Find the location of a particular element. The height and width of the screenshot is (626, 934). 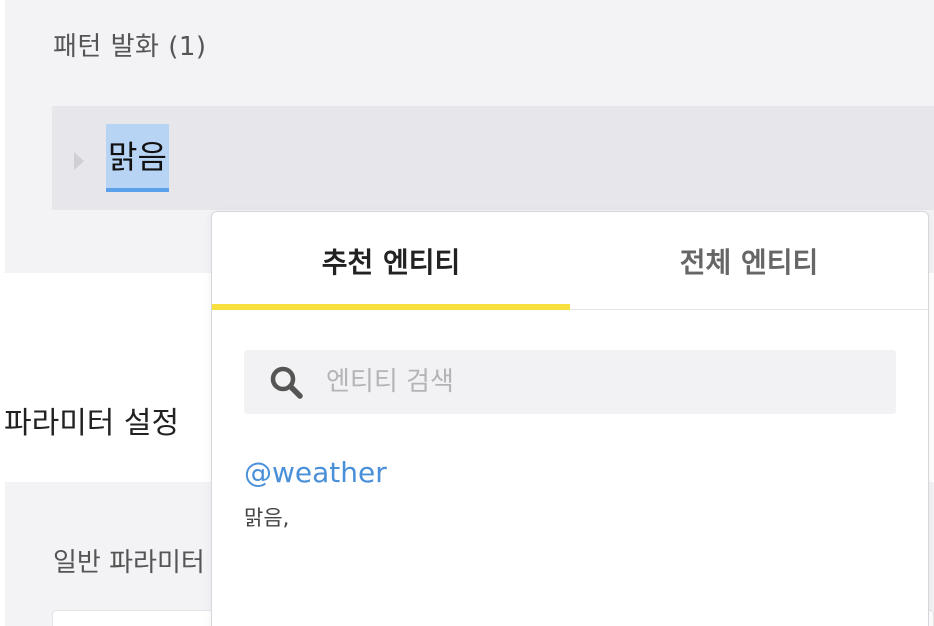

utterance-selected-text: 맑음 is located at coordinates (137, 158).